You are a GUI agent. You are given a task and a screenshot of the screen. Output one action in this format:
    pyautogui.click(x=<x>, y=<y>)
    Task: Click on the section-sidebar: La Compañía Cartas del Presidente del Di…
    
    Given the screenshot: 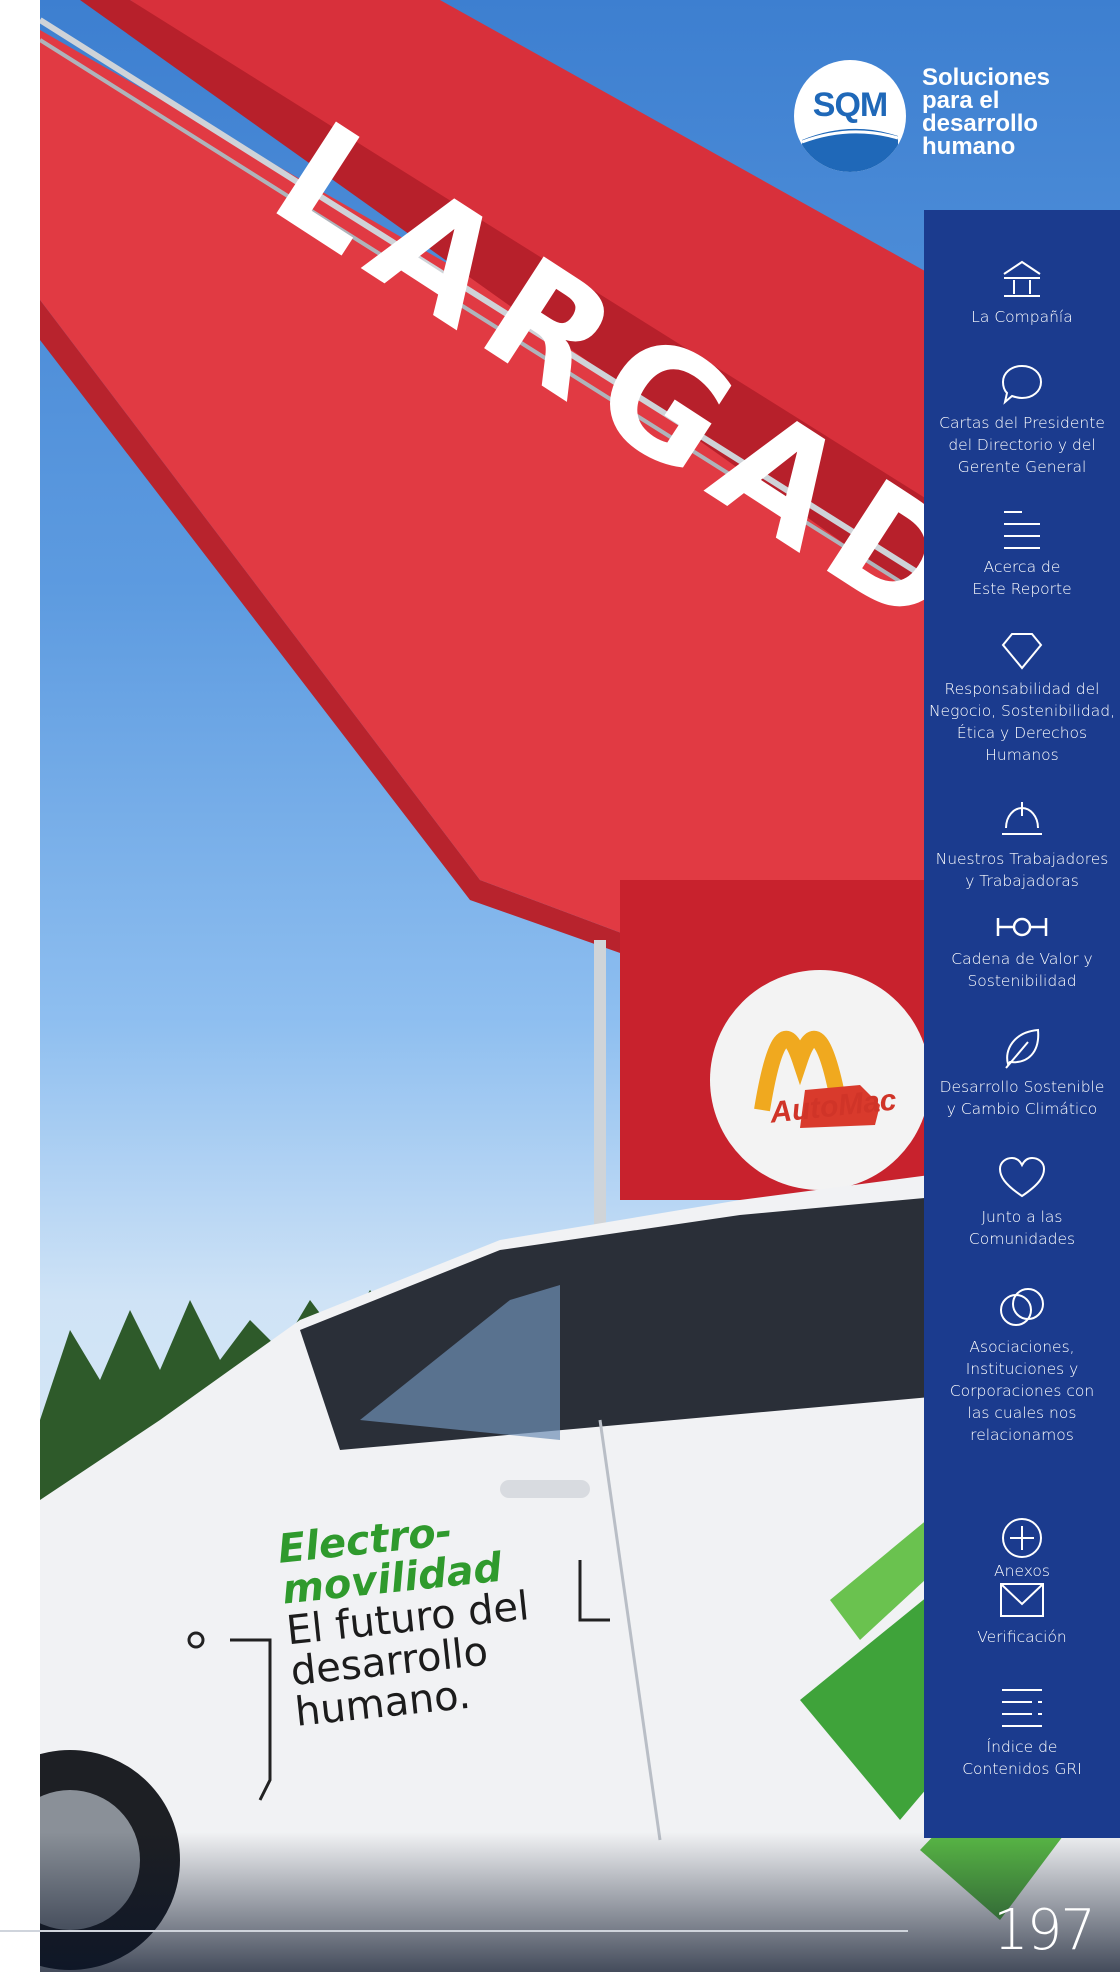 What is the action you would take?
    pyautogui.click(x=1022, y=1024)
    